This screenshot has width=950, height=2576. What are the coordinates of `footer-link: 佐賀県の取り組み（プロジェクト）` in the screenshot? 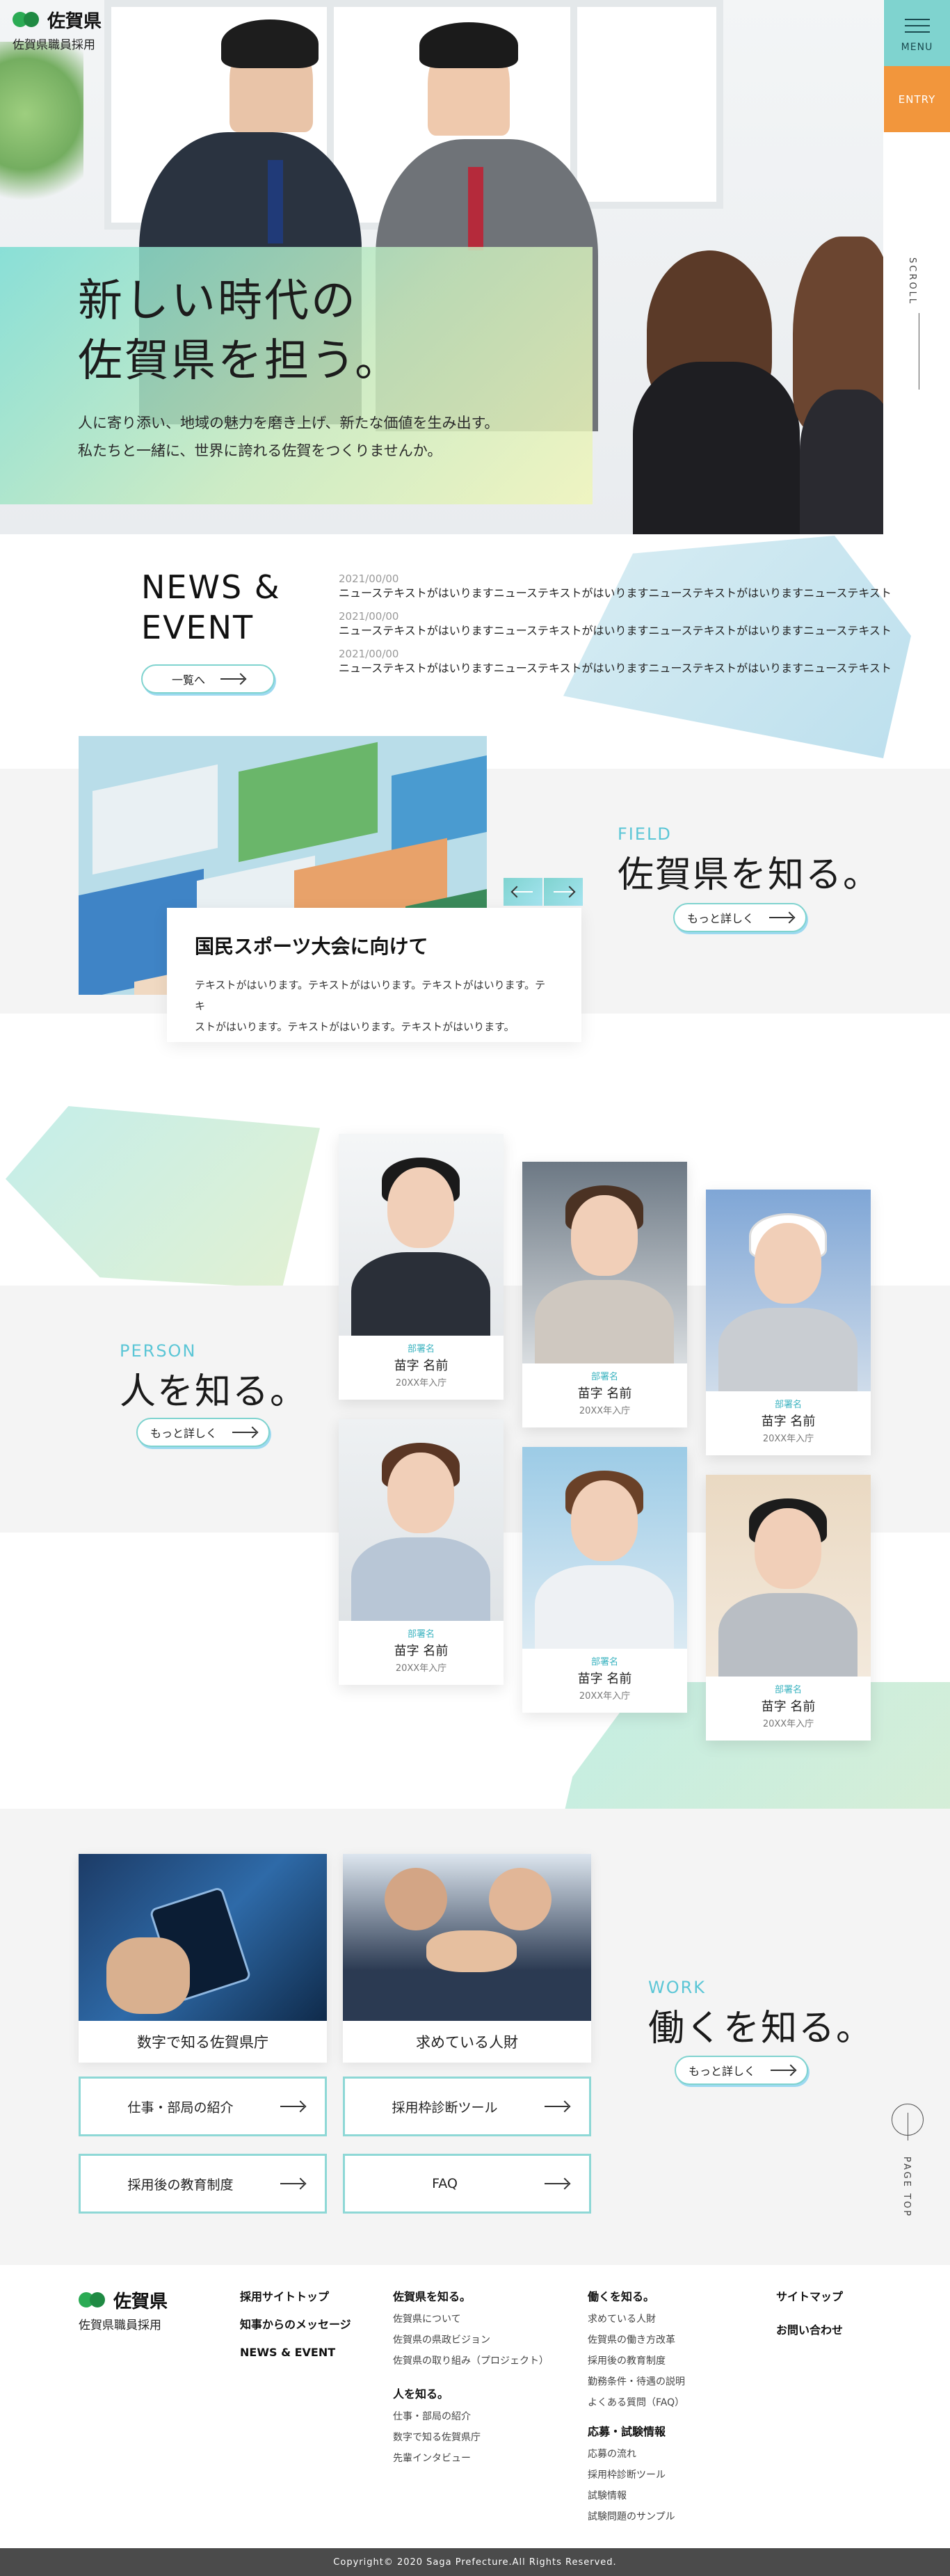 It's located at (471, 2361).